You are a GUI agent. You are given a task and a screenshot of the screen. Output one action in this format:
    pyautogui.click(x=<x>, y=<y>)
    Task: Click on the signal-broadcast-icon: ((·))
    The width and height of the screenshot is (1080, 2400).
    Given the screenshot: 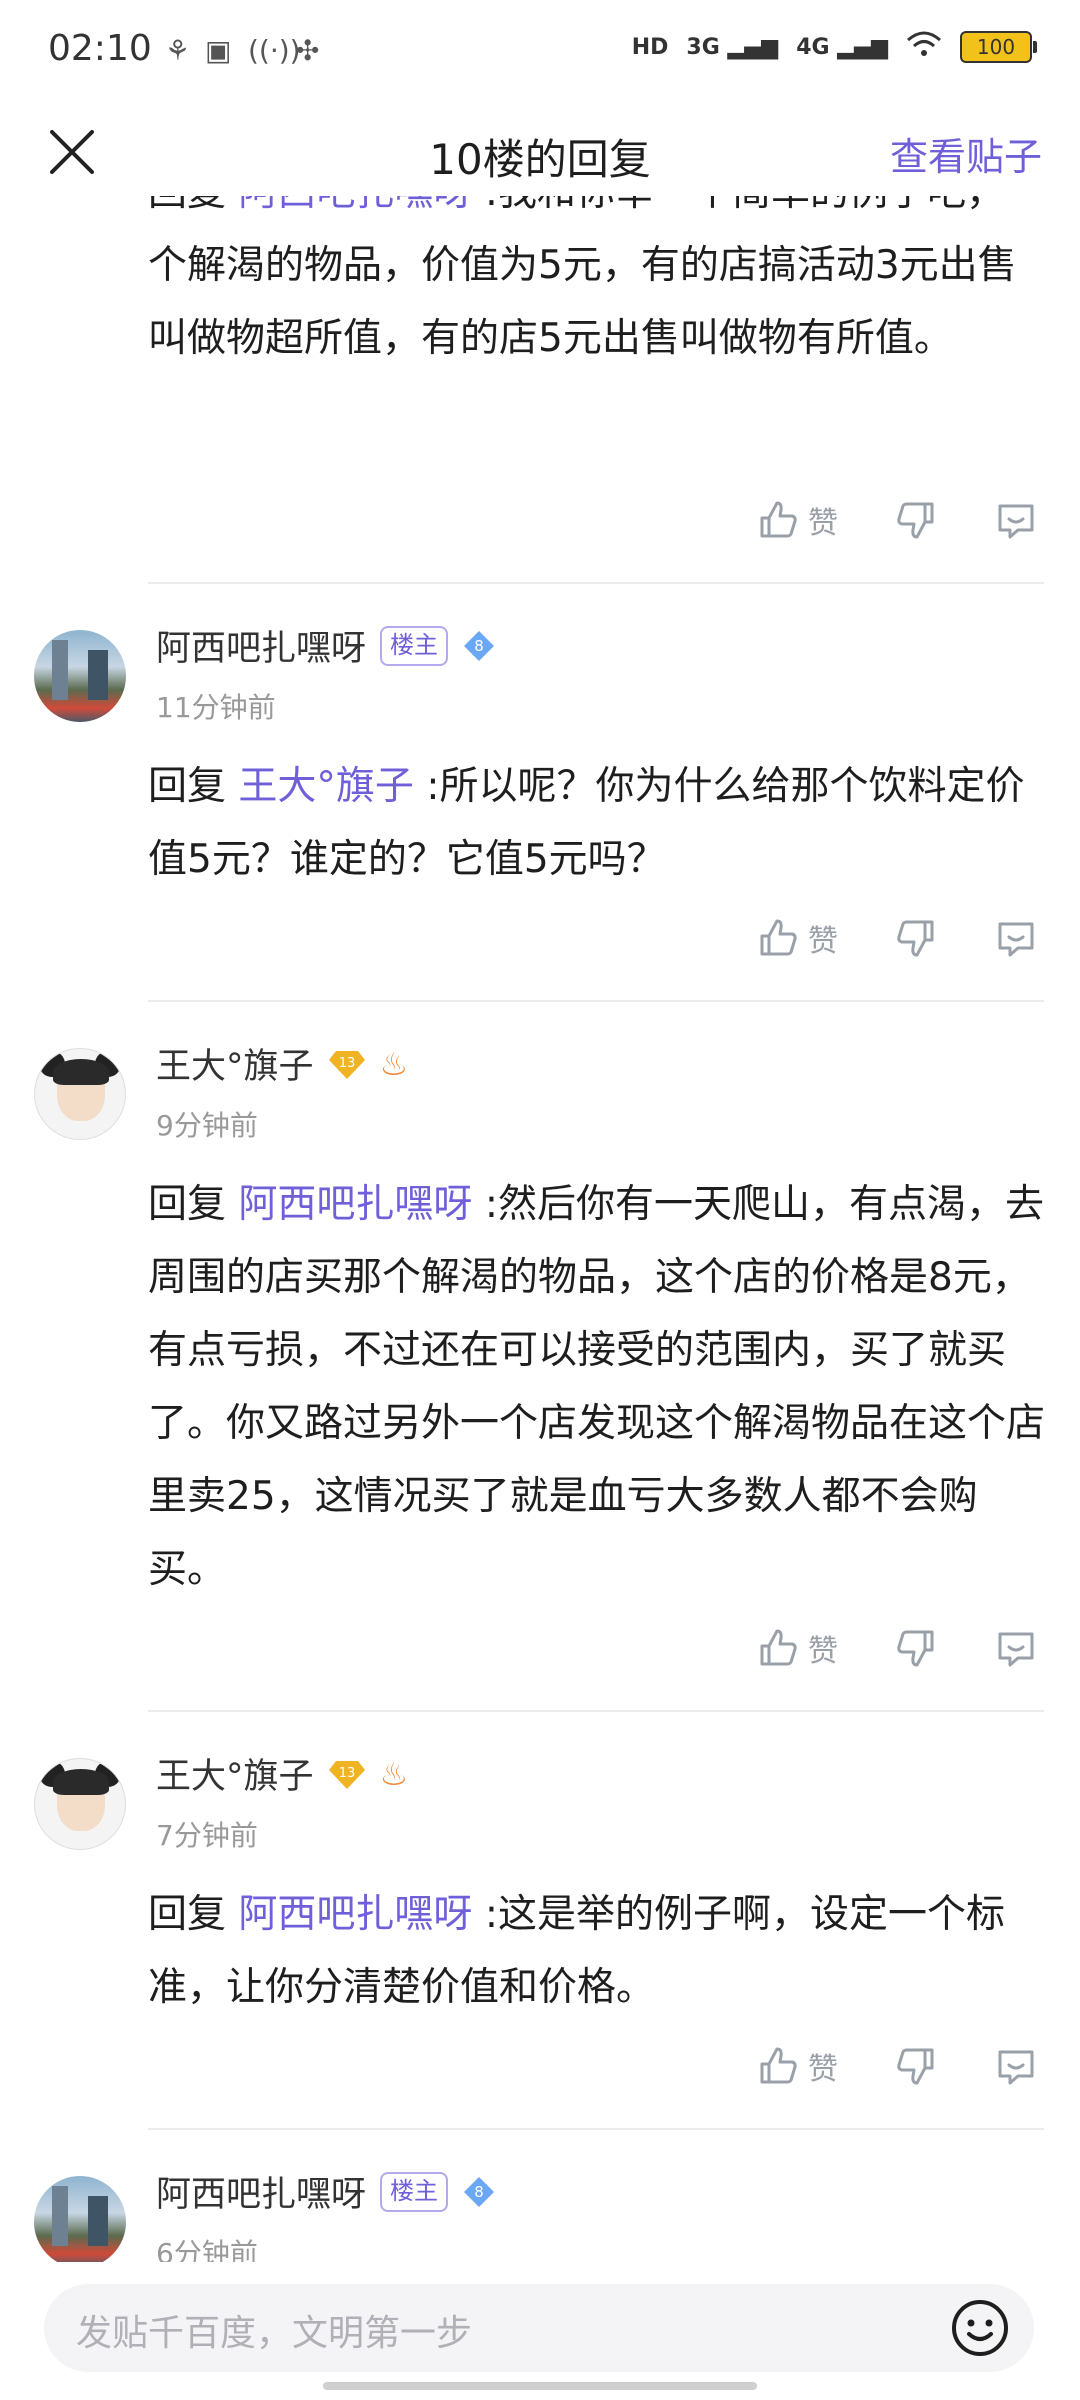 What is the action you would take?
    pyautogui.click(x=274, y=50)
    